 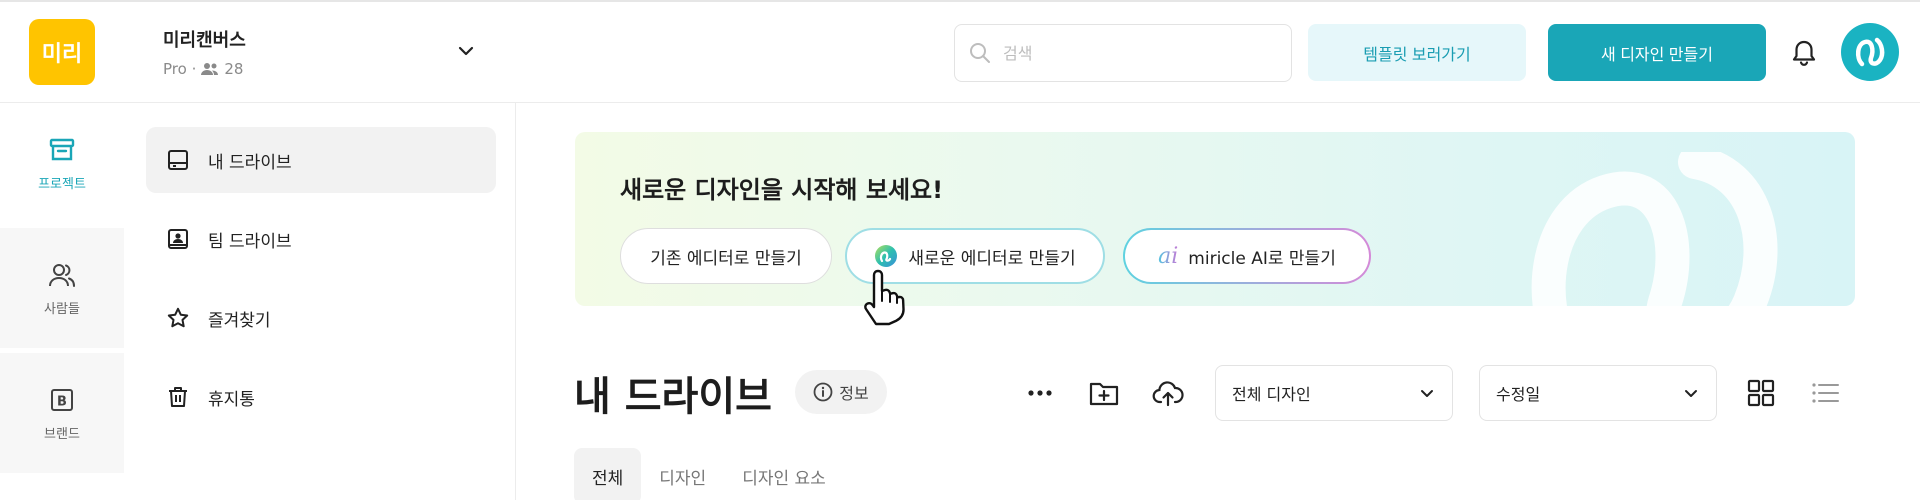 I want to click on select-value: 수정일, so click(x=1518, y=394).